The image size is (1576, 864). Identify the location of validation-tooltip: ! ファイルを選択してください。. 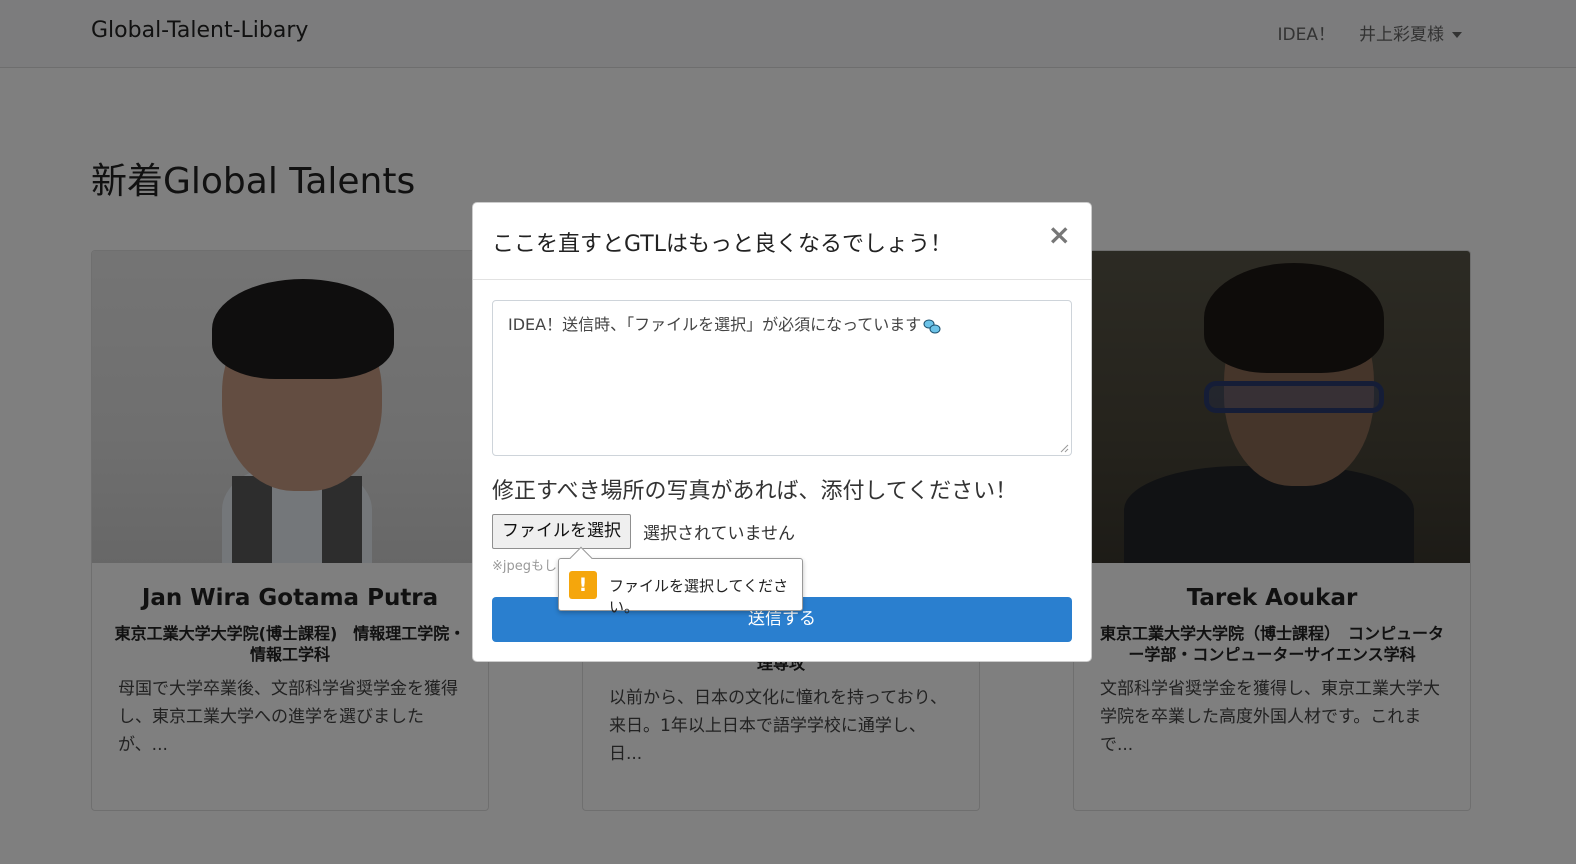
(680, 581).